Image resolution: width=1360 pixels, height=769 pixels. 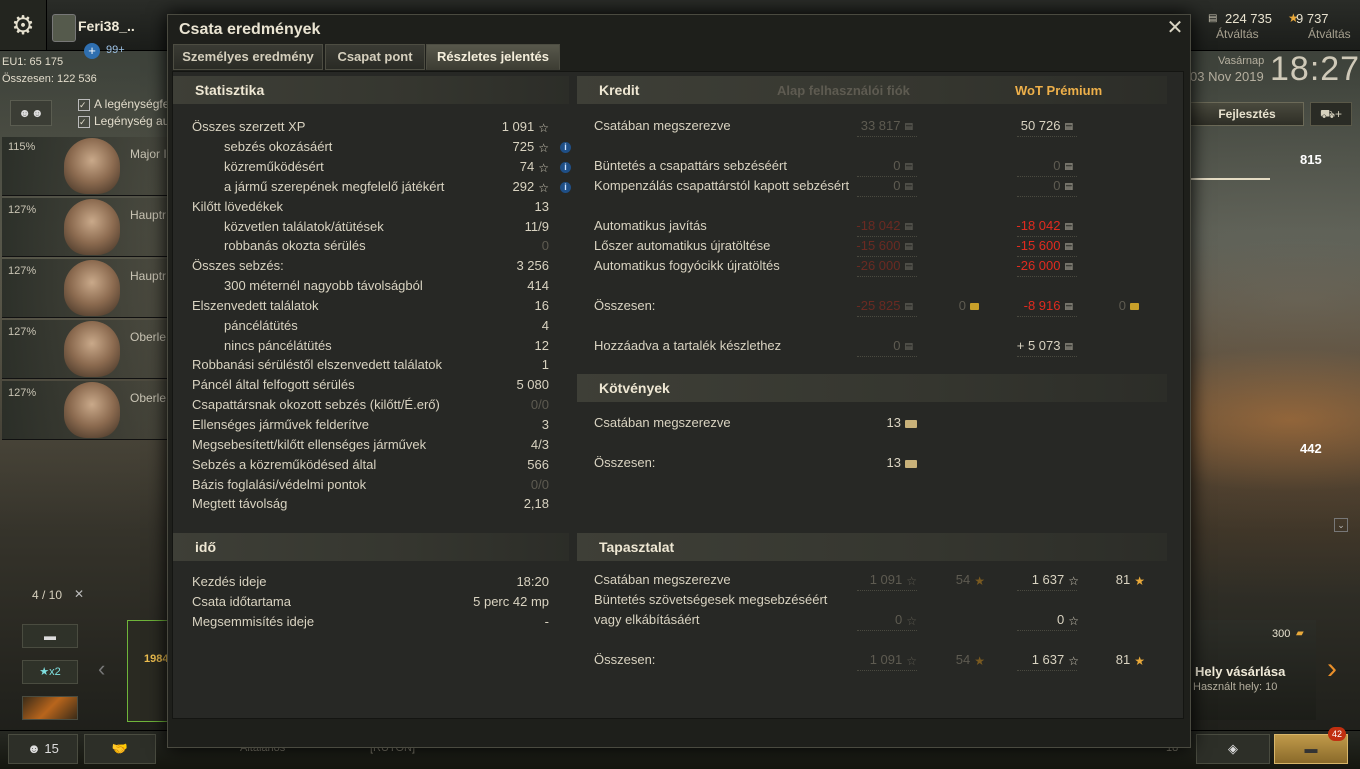 I want to click on credit-base-value: -15 600 ▤, so click(x=863, y=245).